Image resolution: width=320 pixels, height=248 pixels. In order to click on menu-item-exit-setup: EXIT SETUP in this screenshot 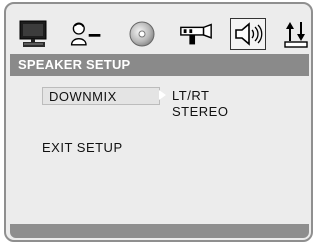, I will do `click(82, 147)`.